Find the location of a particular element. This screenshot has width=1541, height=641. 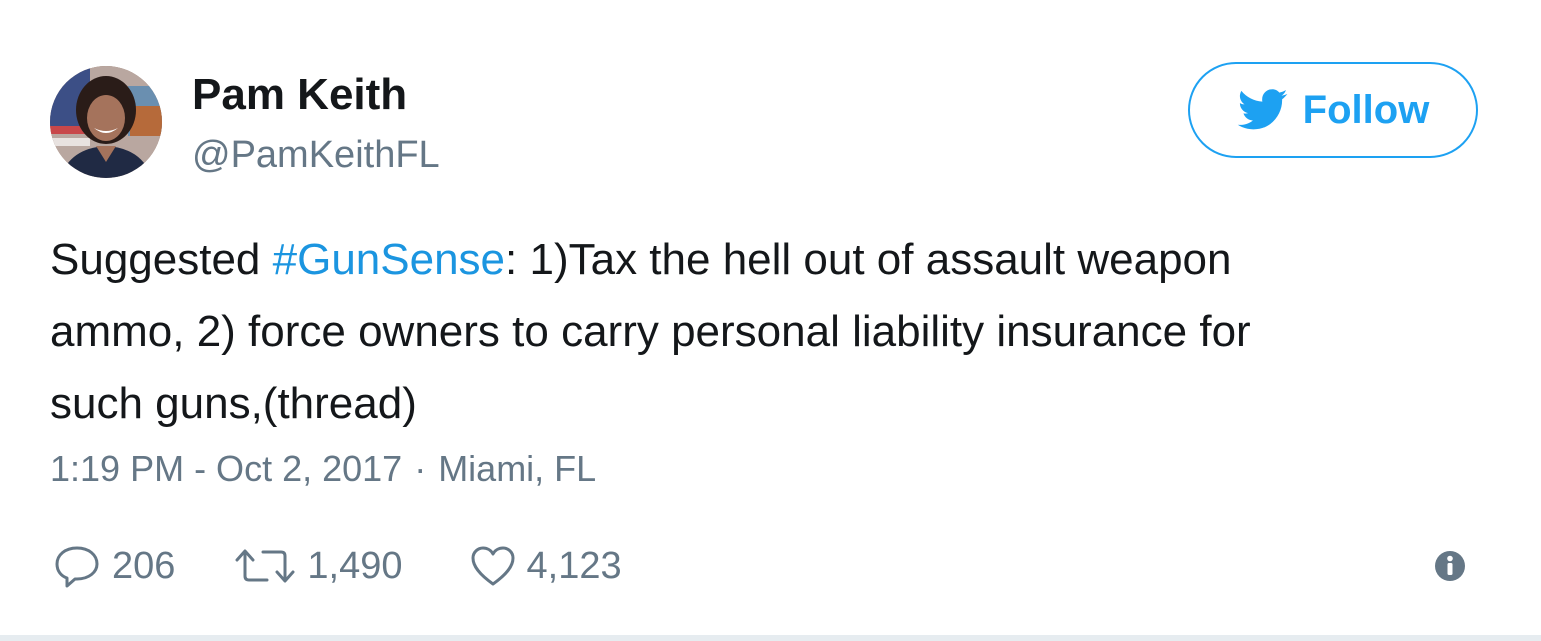

avatar-photo is located at coordinates (106, 122).